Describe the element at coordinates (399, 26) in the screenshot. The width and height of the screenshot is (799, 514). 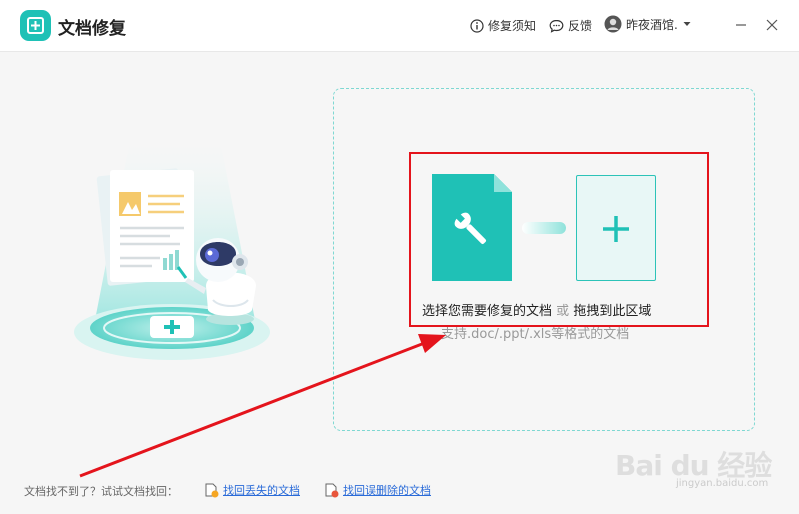
I see `title-bar: 文档修复 修复须知 反馈 昨夜酒馆.` at that location.